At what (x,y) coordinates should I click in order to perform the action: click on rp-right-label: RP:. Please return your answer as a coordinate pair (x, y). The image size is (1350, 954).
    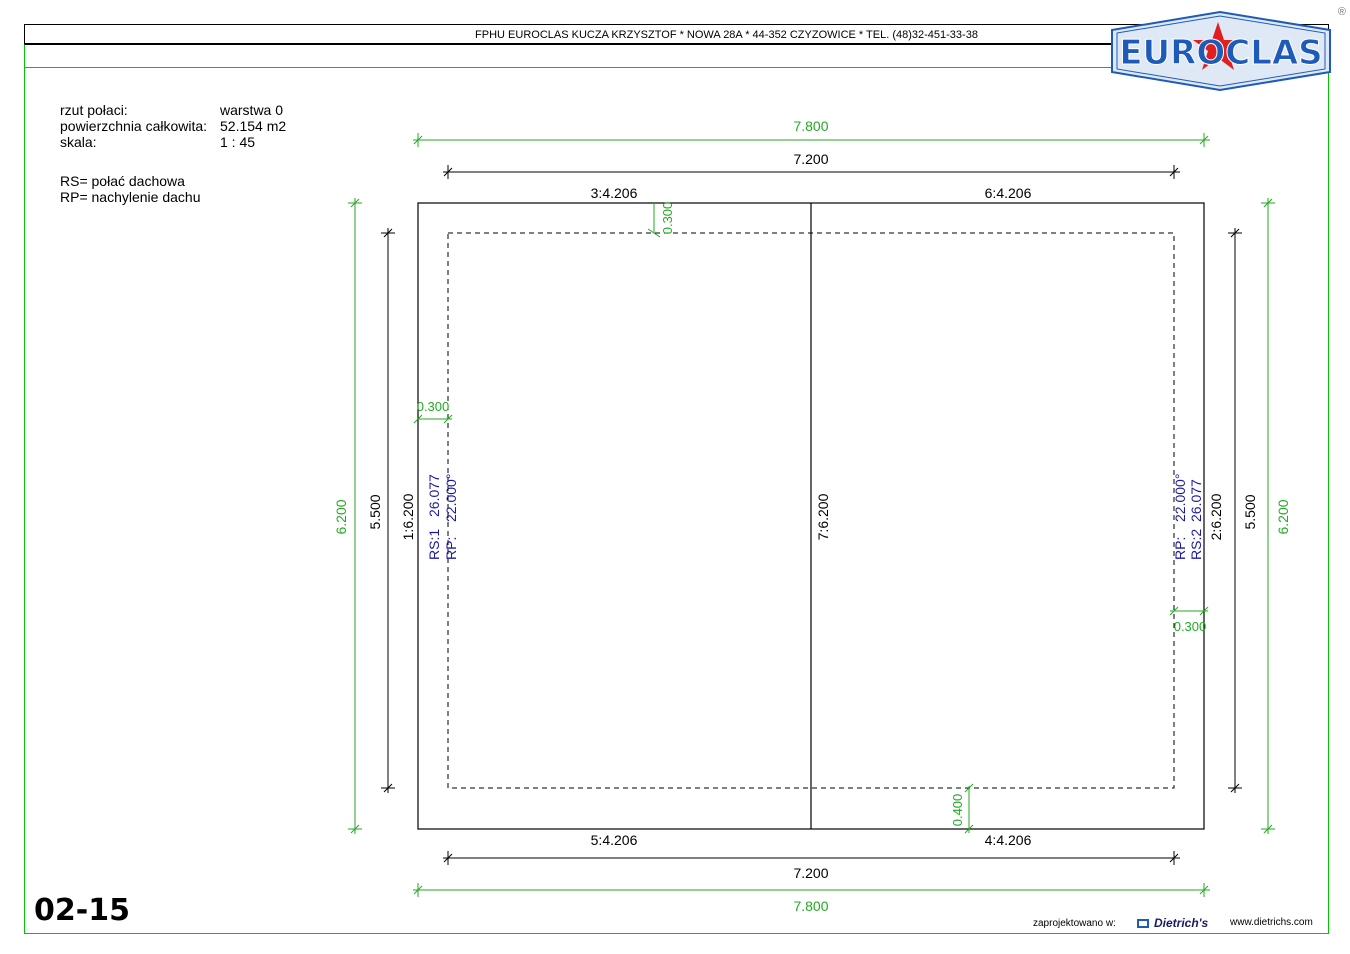
    Looking at the image, I should click on (1180, 548).